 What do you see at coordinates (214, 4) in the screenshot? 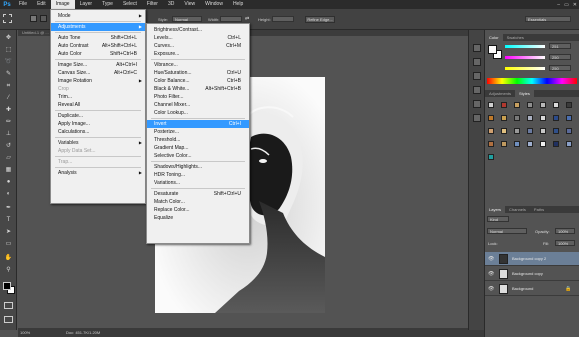
I see `menu-window: Window` at bounding box center [214, 4].